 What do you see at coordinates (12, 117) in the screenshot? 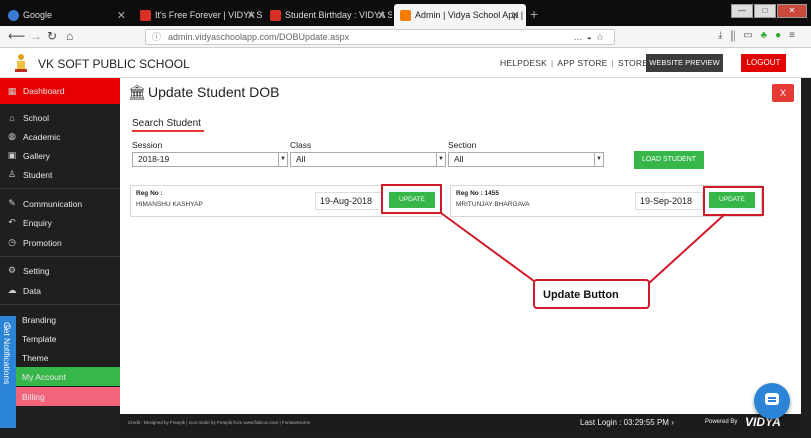
I see `school-icon: ⌂` at bounding box center [12, 117].